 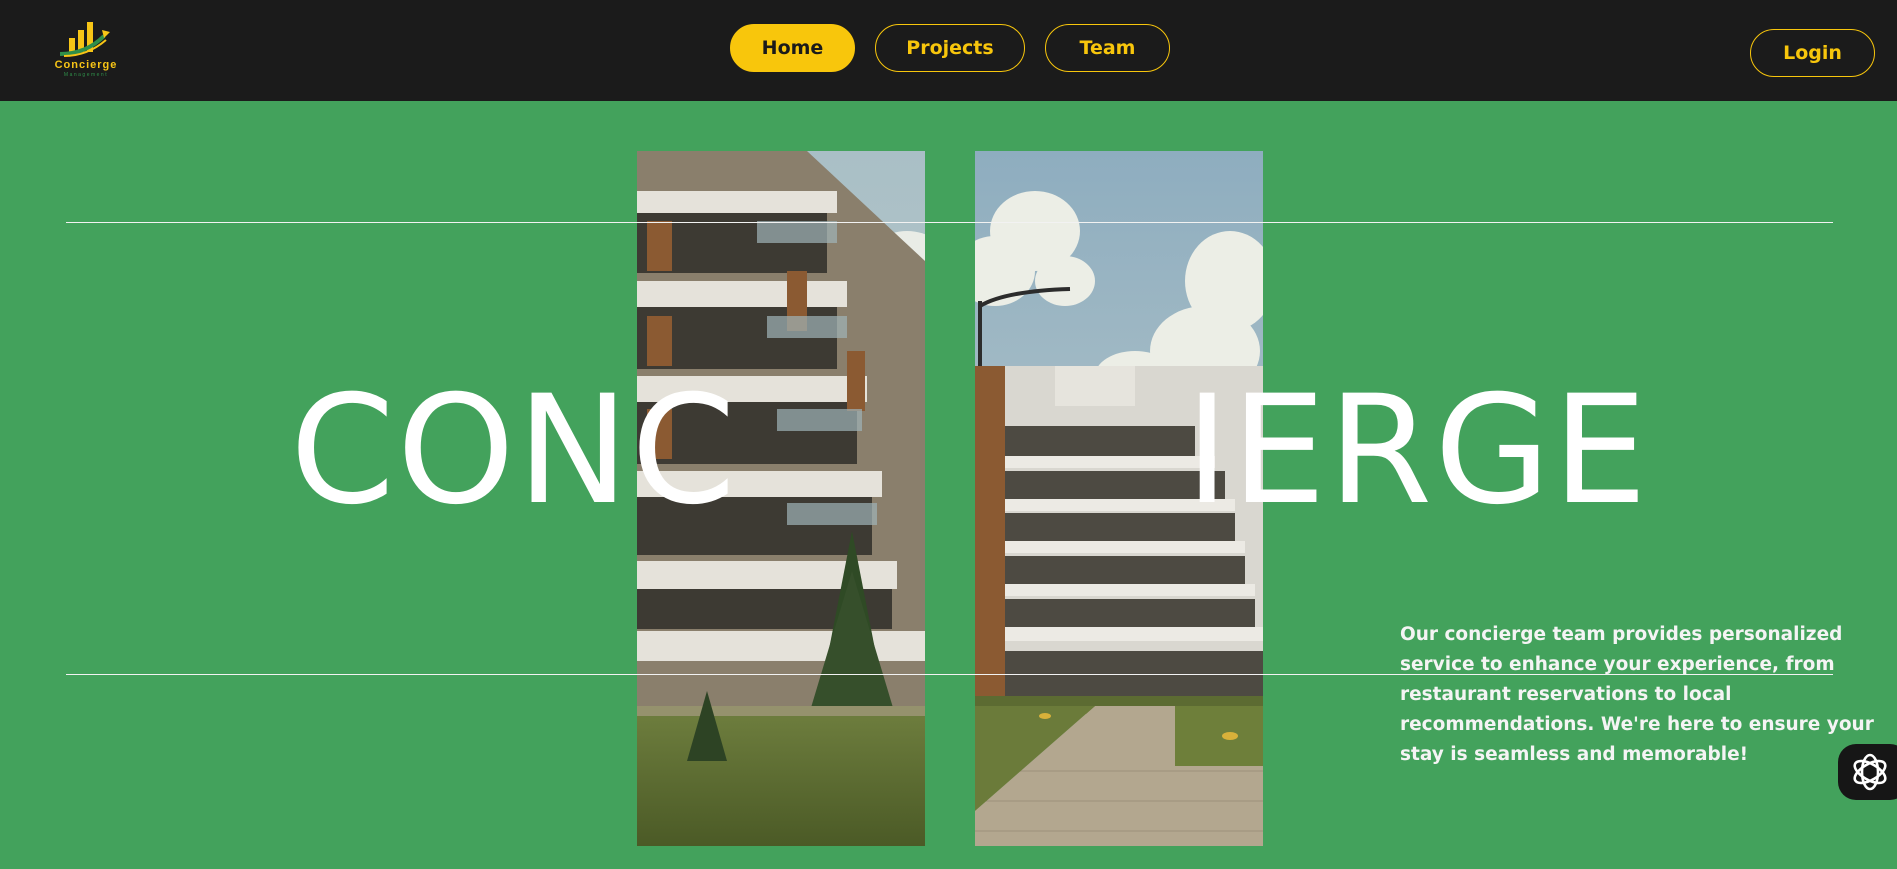 I want to click on brand-logo: Concierge Management, so click(x=86, y=50).